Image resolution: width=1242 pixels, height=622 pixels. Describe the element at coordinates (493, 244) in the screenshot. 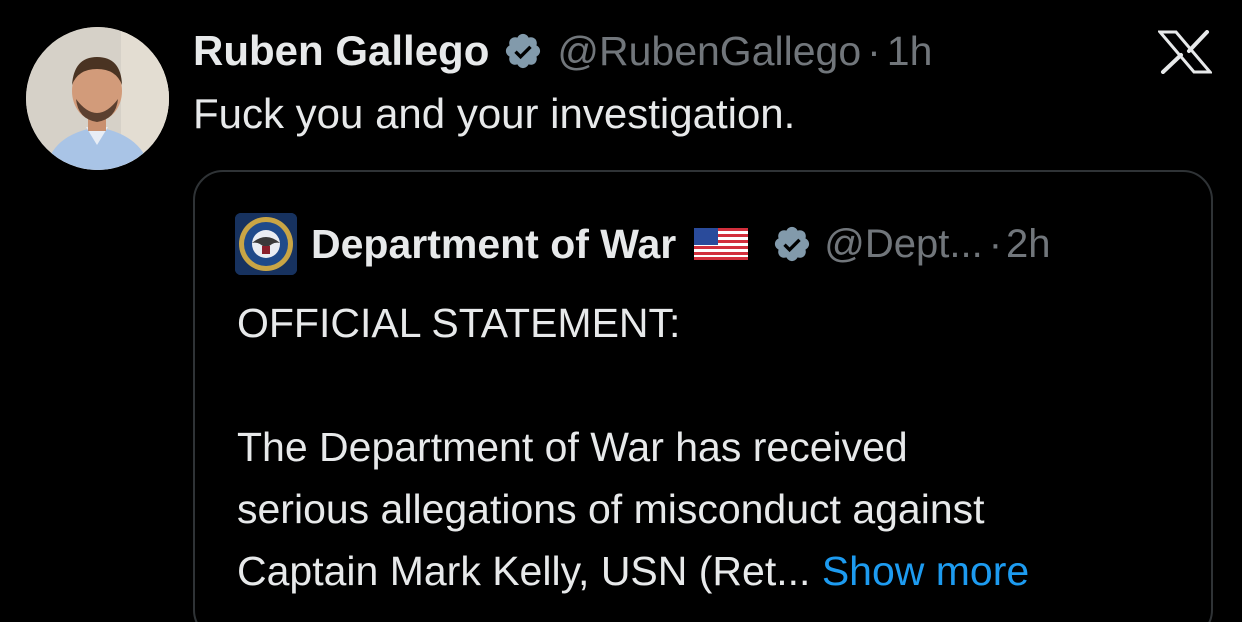

I see `quoted-author-name: Department of War` at that location.